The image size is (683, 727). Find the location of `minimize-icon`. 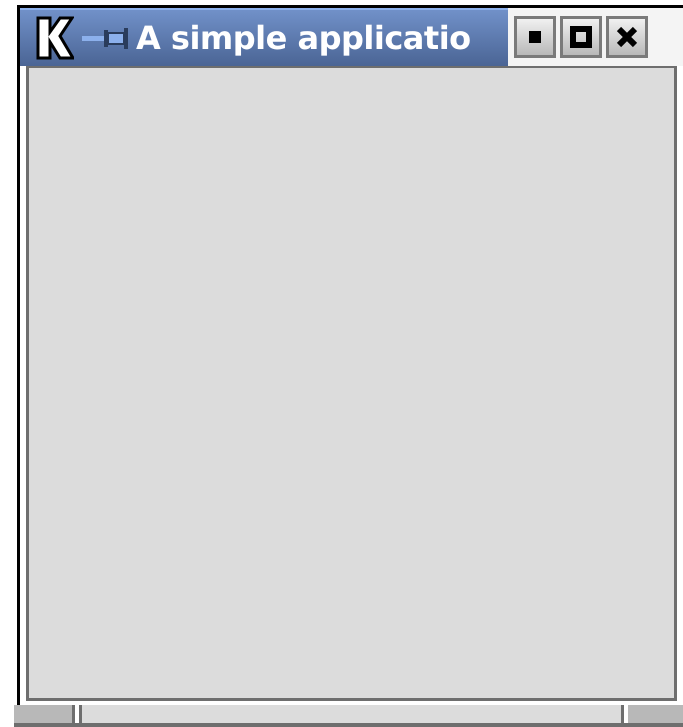

minimize-icon is located at coordinates (535, 37).